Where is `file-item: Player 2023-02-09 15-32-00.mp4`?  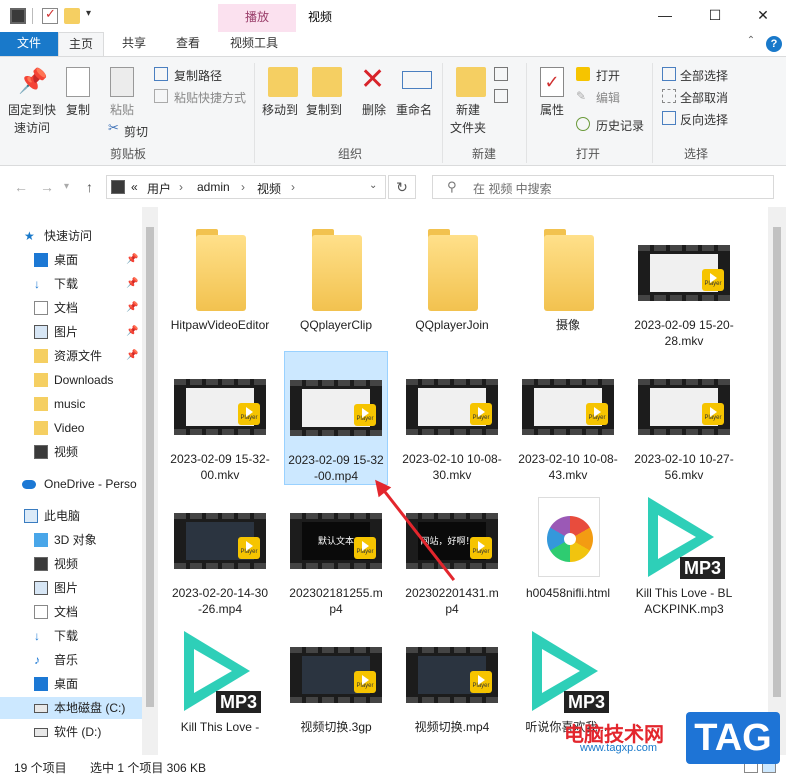 file-item: Player 2023-02-09 15-32-00.mp4 is located at coordinates (336, 418).